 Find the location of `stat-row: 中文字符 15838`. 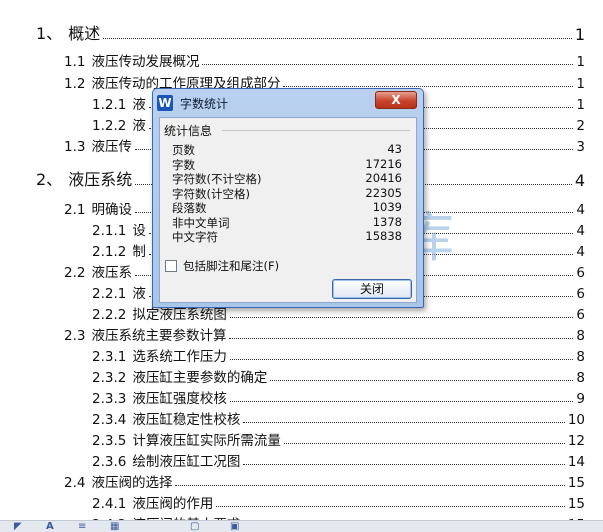

stat-row: 中文字符 15838 is located at coordinates (287, 236).